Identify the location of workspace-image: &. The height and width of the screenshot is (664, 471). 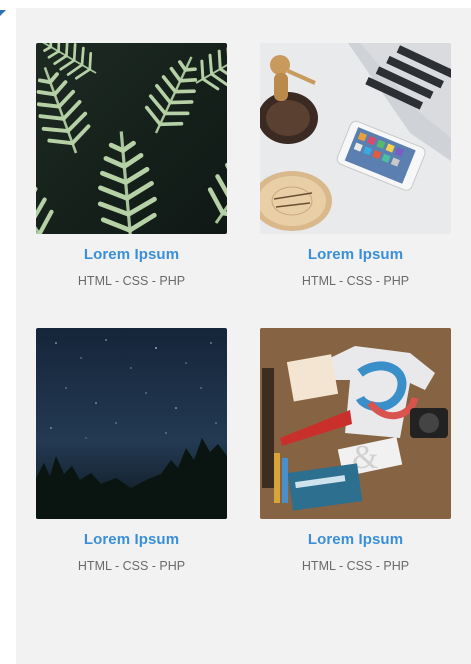
(355, 423).